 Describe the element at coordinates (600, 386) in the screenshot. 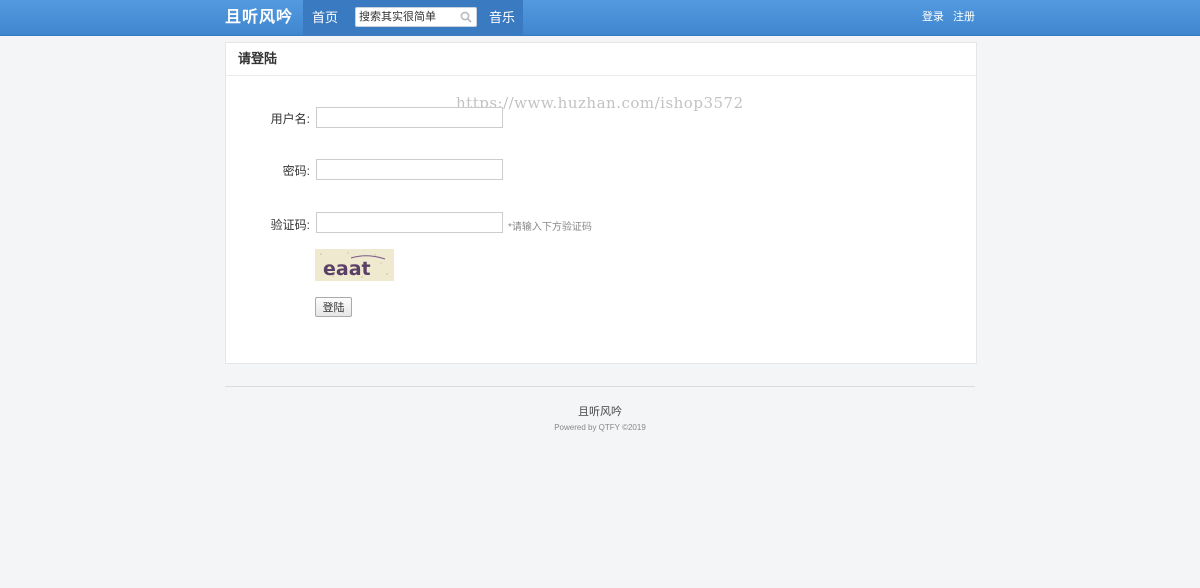

I see `footer-divider` at that location.